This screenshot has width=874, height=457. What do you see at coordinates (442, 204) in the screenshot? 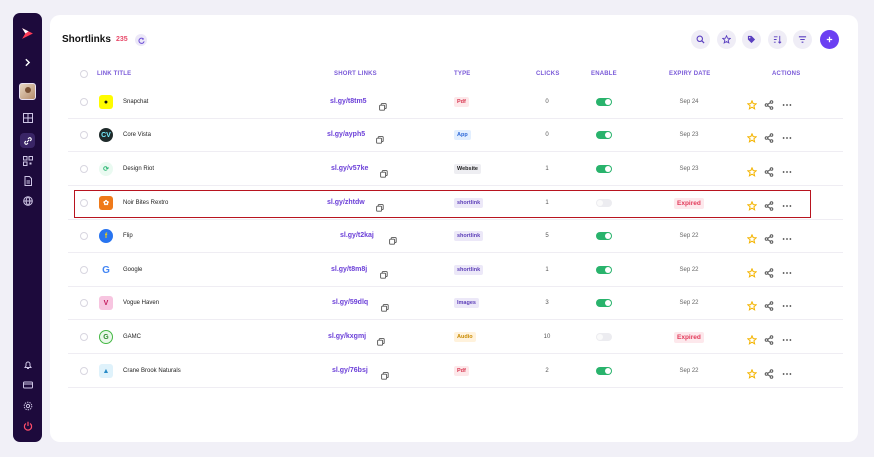
I see `selected-row-highlight` at bounding box center [442, 204].